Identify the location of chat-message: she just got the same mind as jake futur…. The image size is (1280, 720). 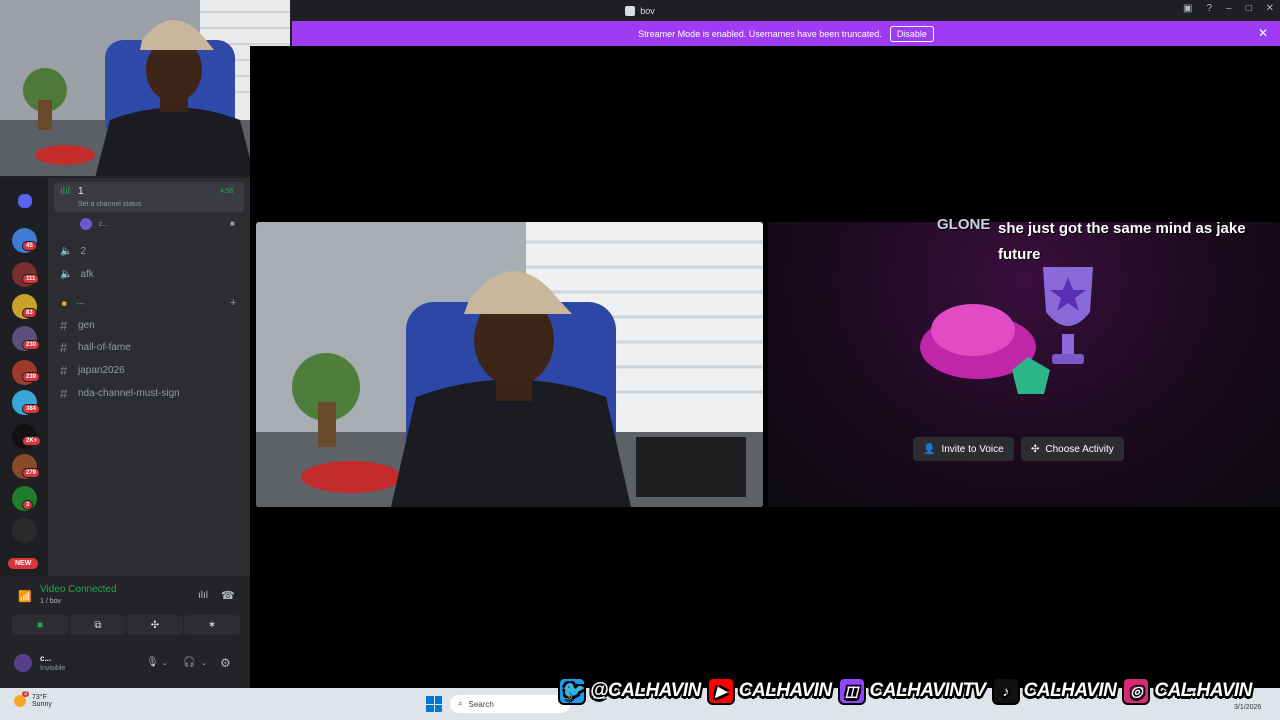
(1122, 241).